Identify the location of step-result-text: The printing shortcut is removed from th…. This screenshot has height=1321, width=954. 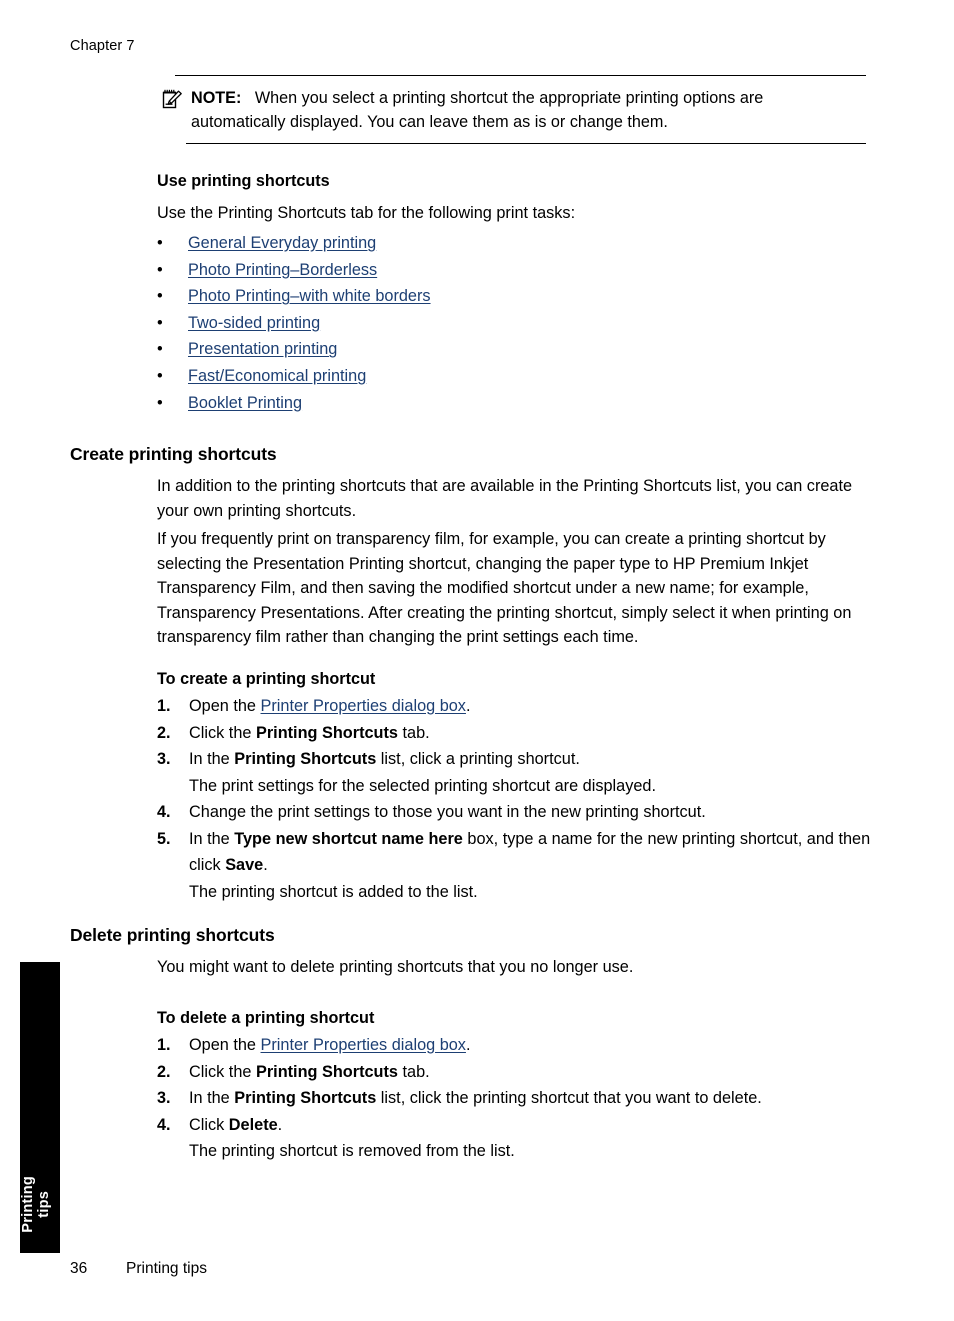
(352, 1151).